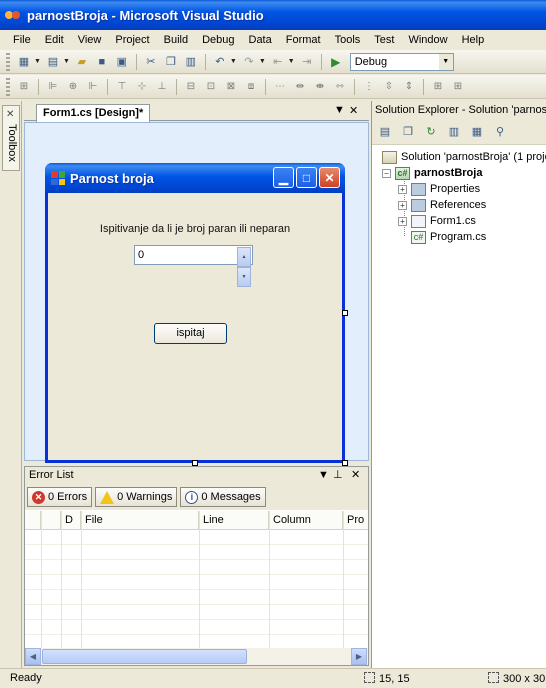 The width and height of the screenshot is (546, 688). What do you see at coordinates (355, 475) in the screenshot?
I see `close-panel-icon: ✕` at bounding box center [355, 475].